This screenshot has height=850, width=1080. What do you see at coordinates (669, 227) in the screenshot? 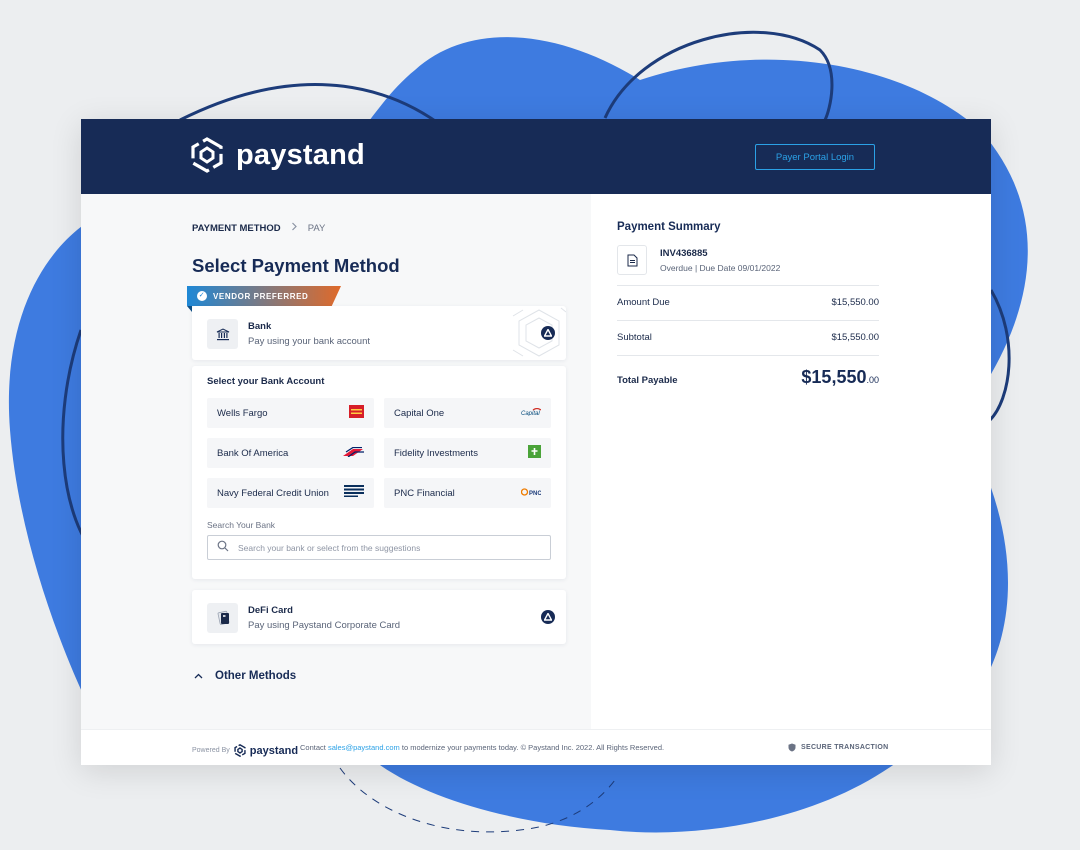
I see `payment-summary-title: Payment Summary` at bounding box center [669, 227].